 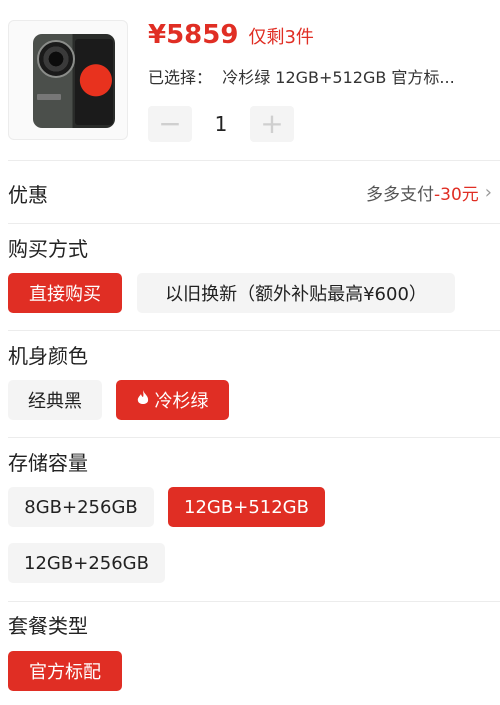 What do you see at coordinates (81, 507) in the screenshot?
I see `option-8gb-256gb: 8GB+256GB` at bounding box center [81, 507].